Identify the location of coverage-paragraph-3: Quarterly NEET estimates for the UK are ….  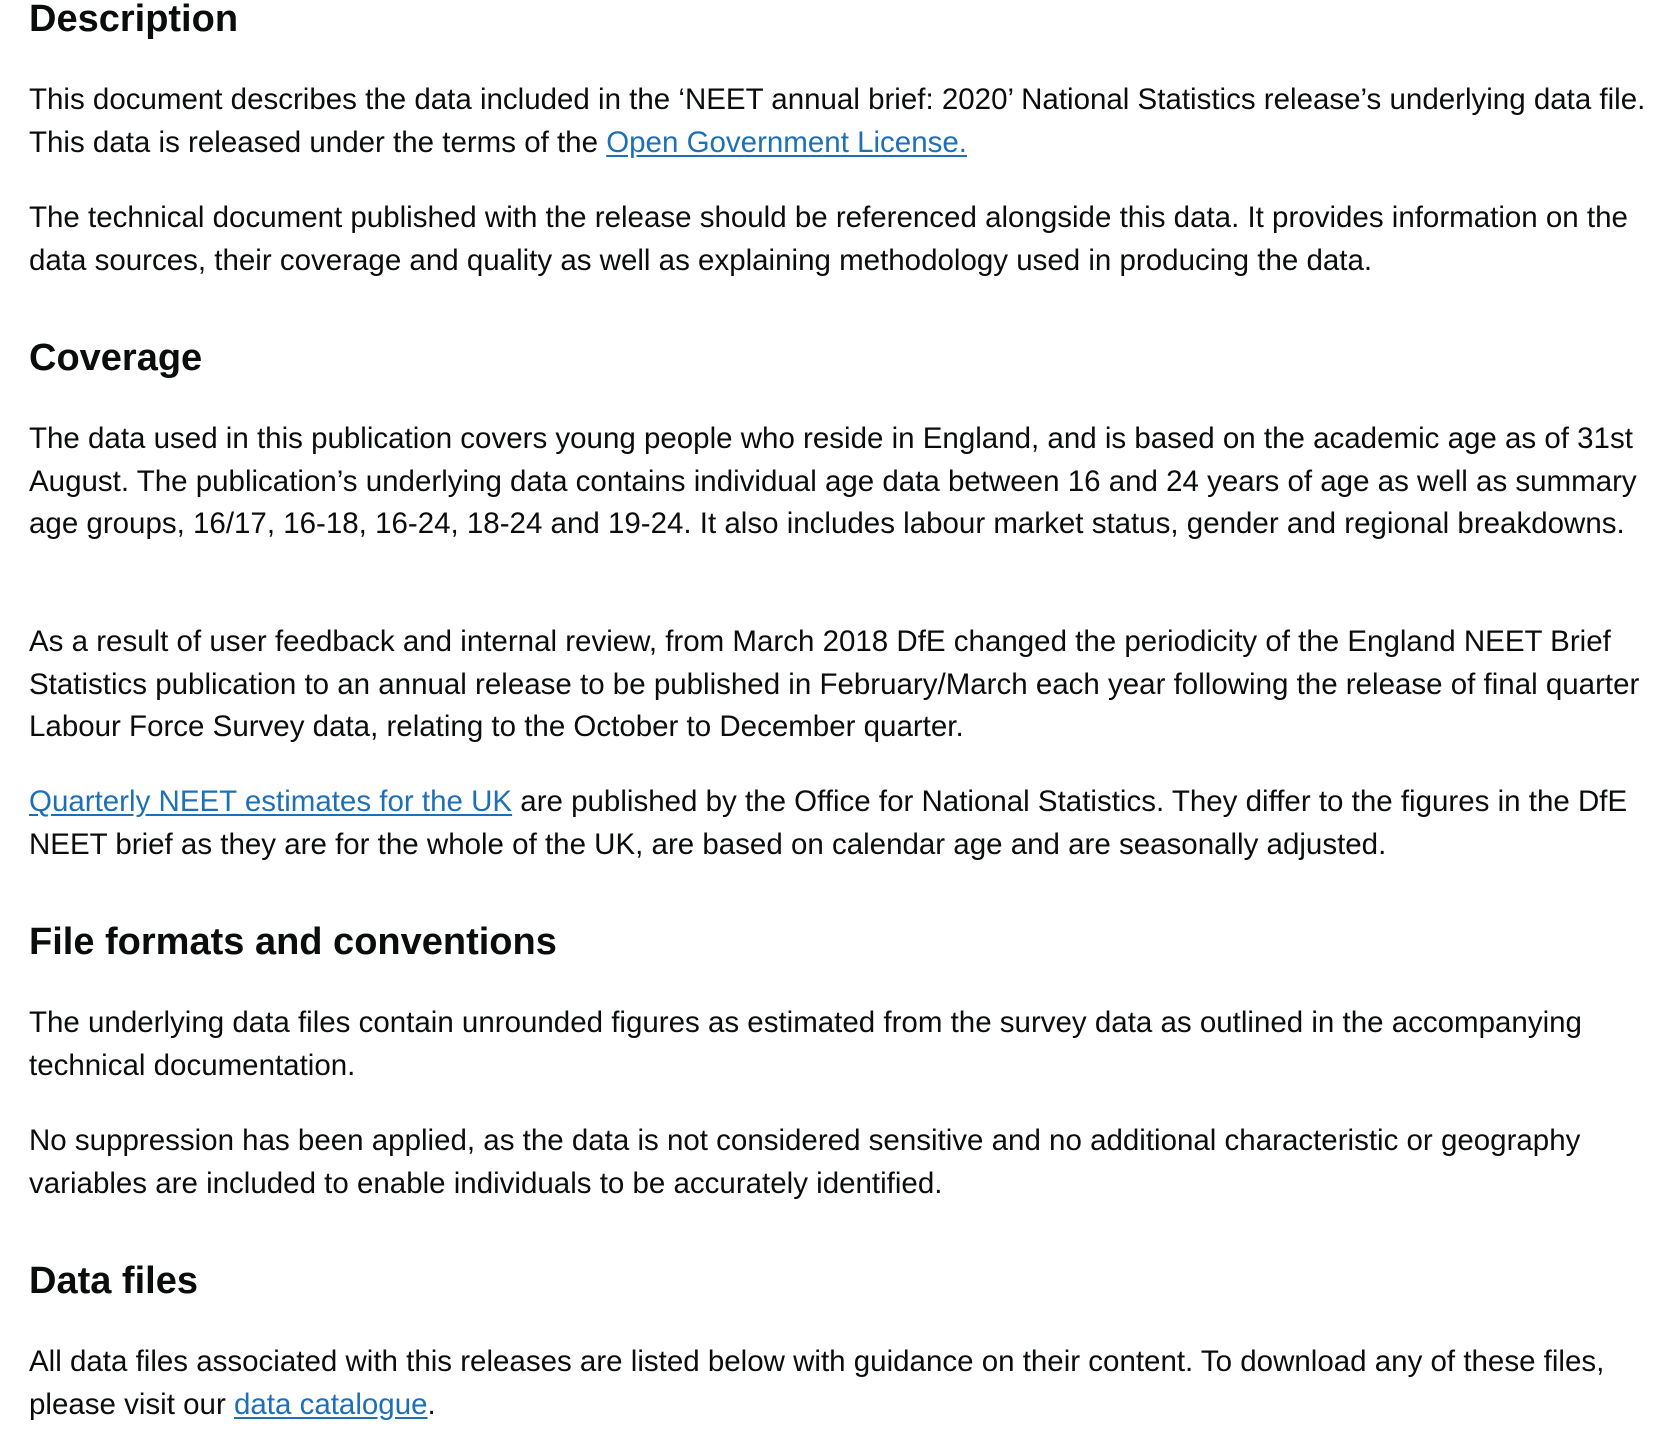
(839, 823).